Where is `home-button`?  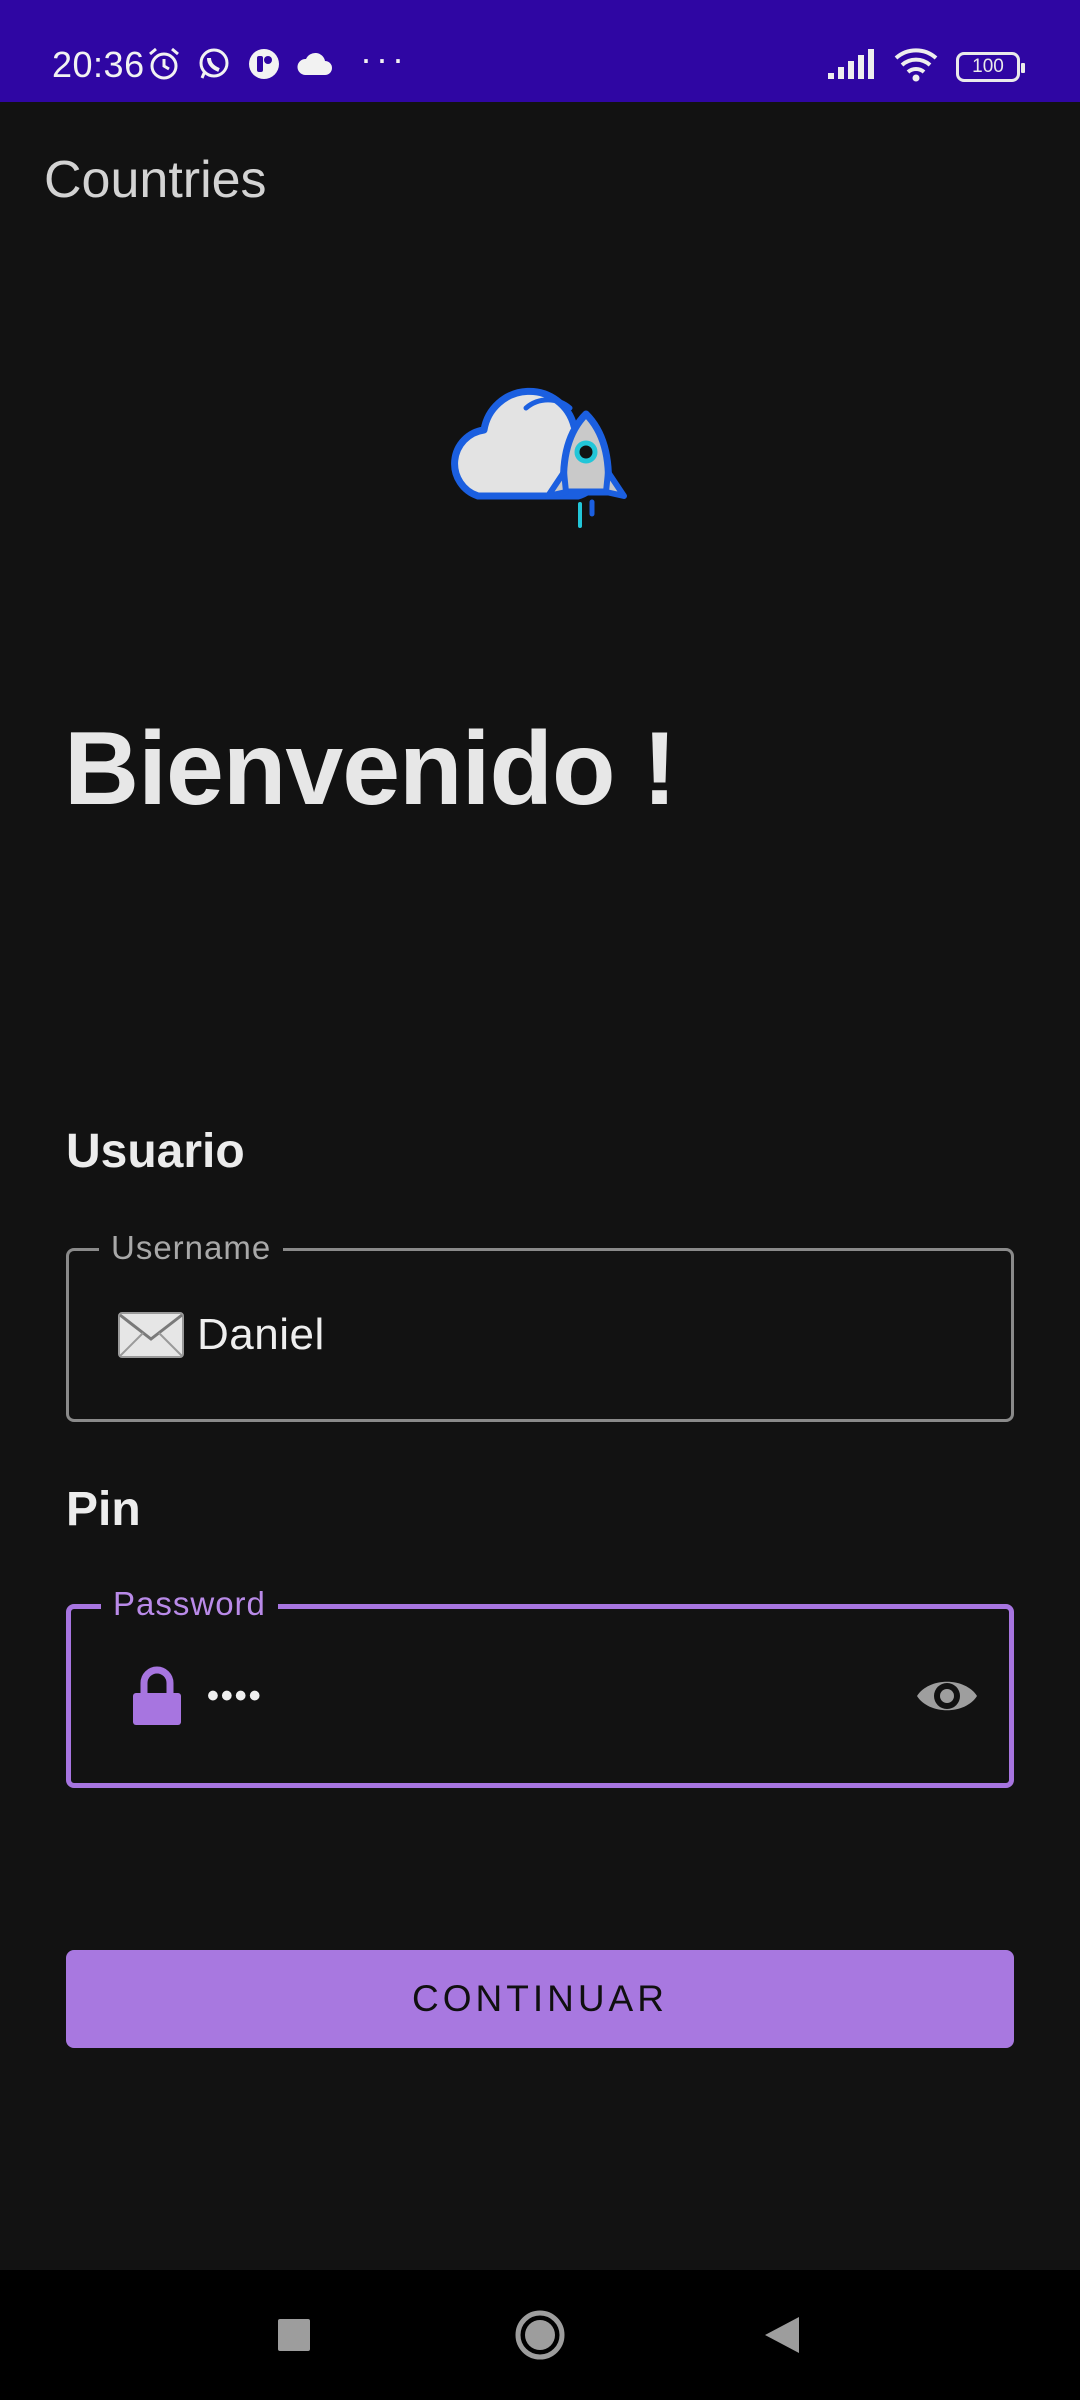 home-button is located at coordinates (540, 2335).